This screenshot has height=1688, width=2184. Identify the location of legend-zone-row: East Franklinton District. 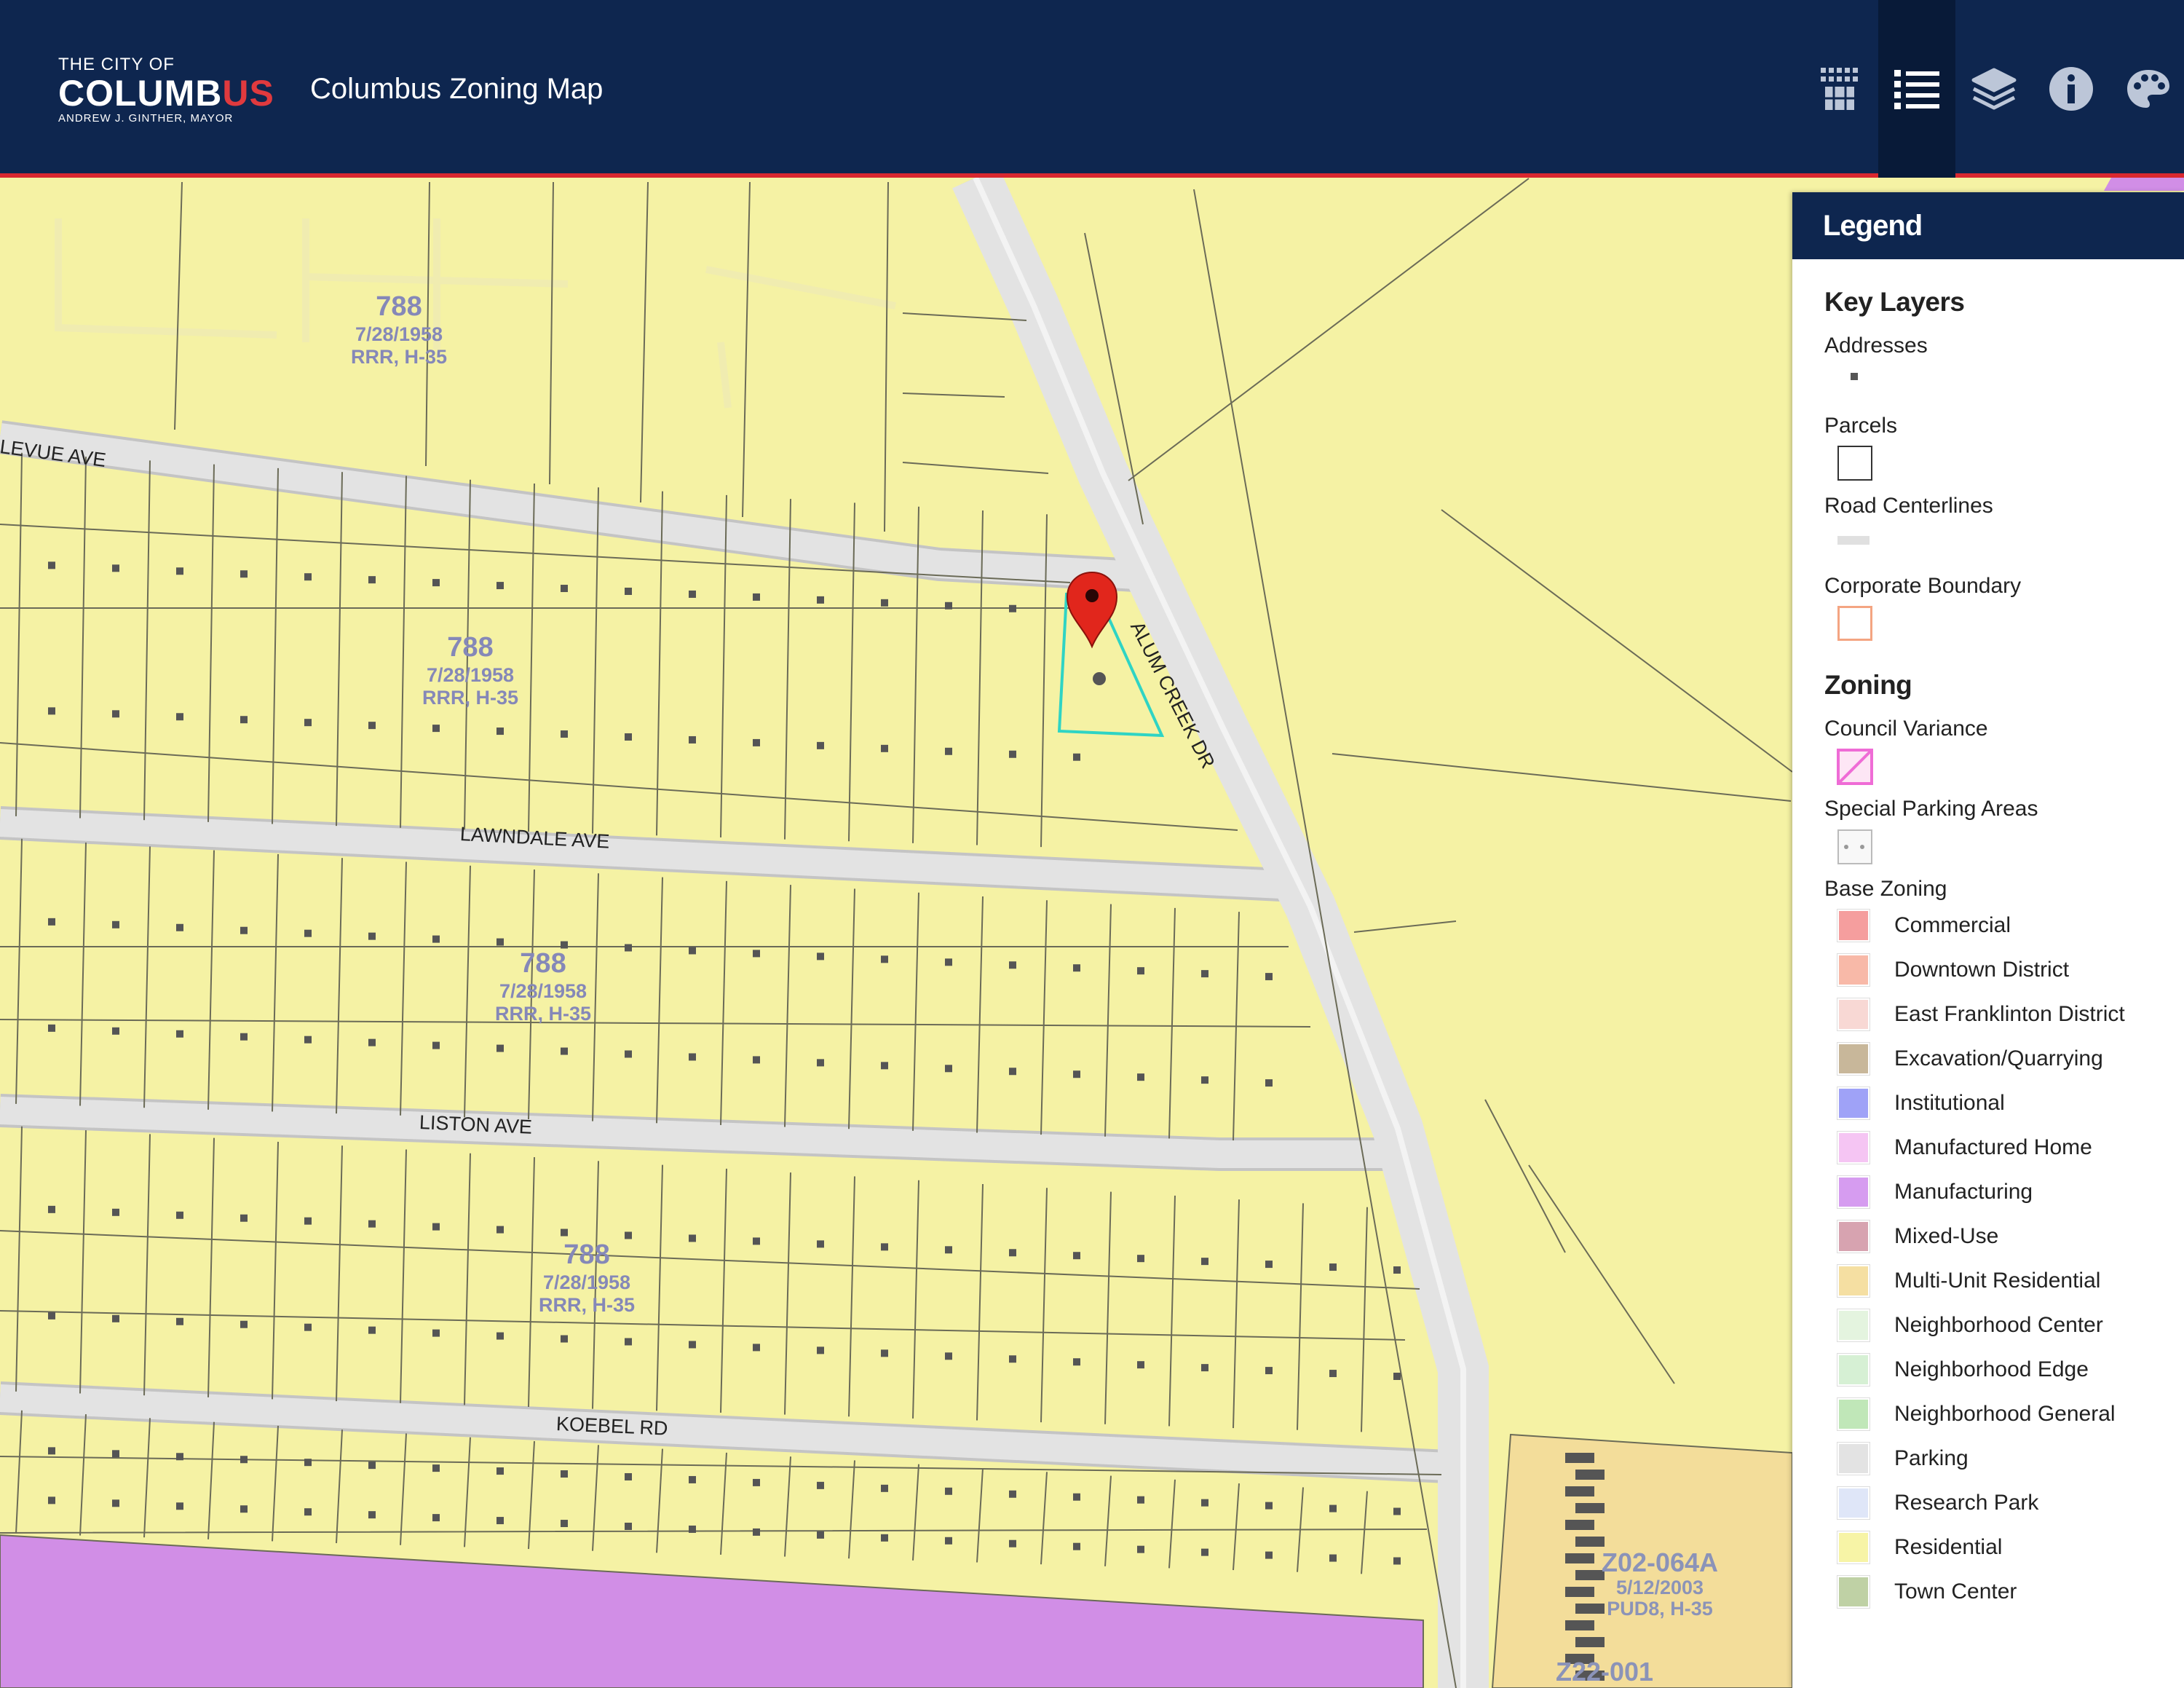
(2000, 1014).